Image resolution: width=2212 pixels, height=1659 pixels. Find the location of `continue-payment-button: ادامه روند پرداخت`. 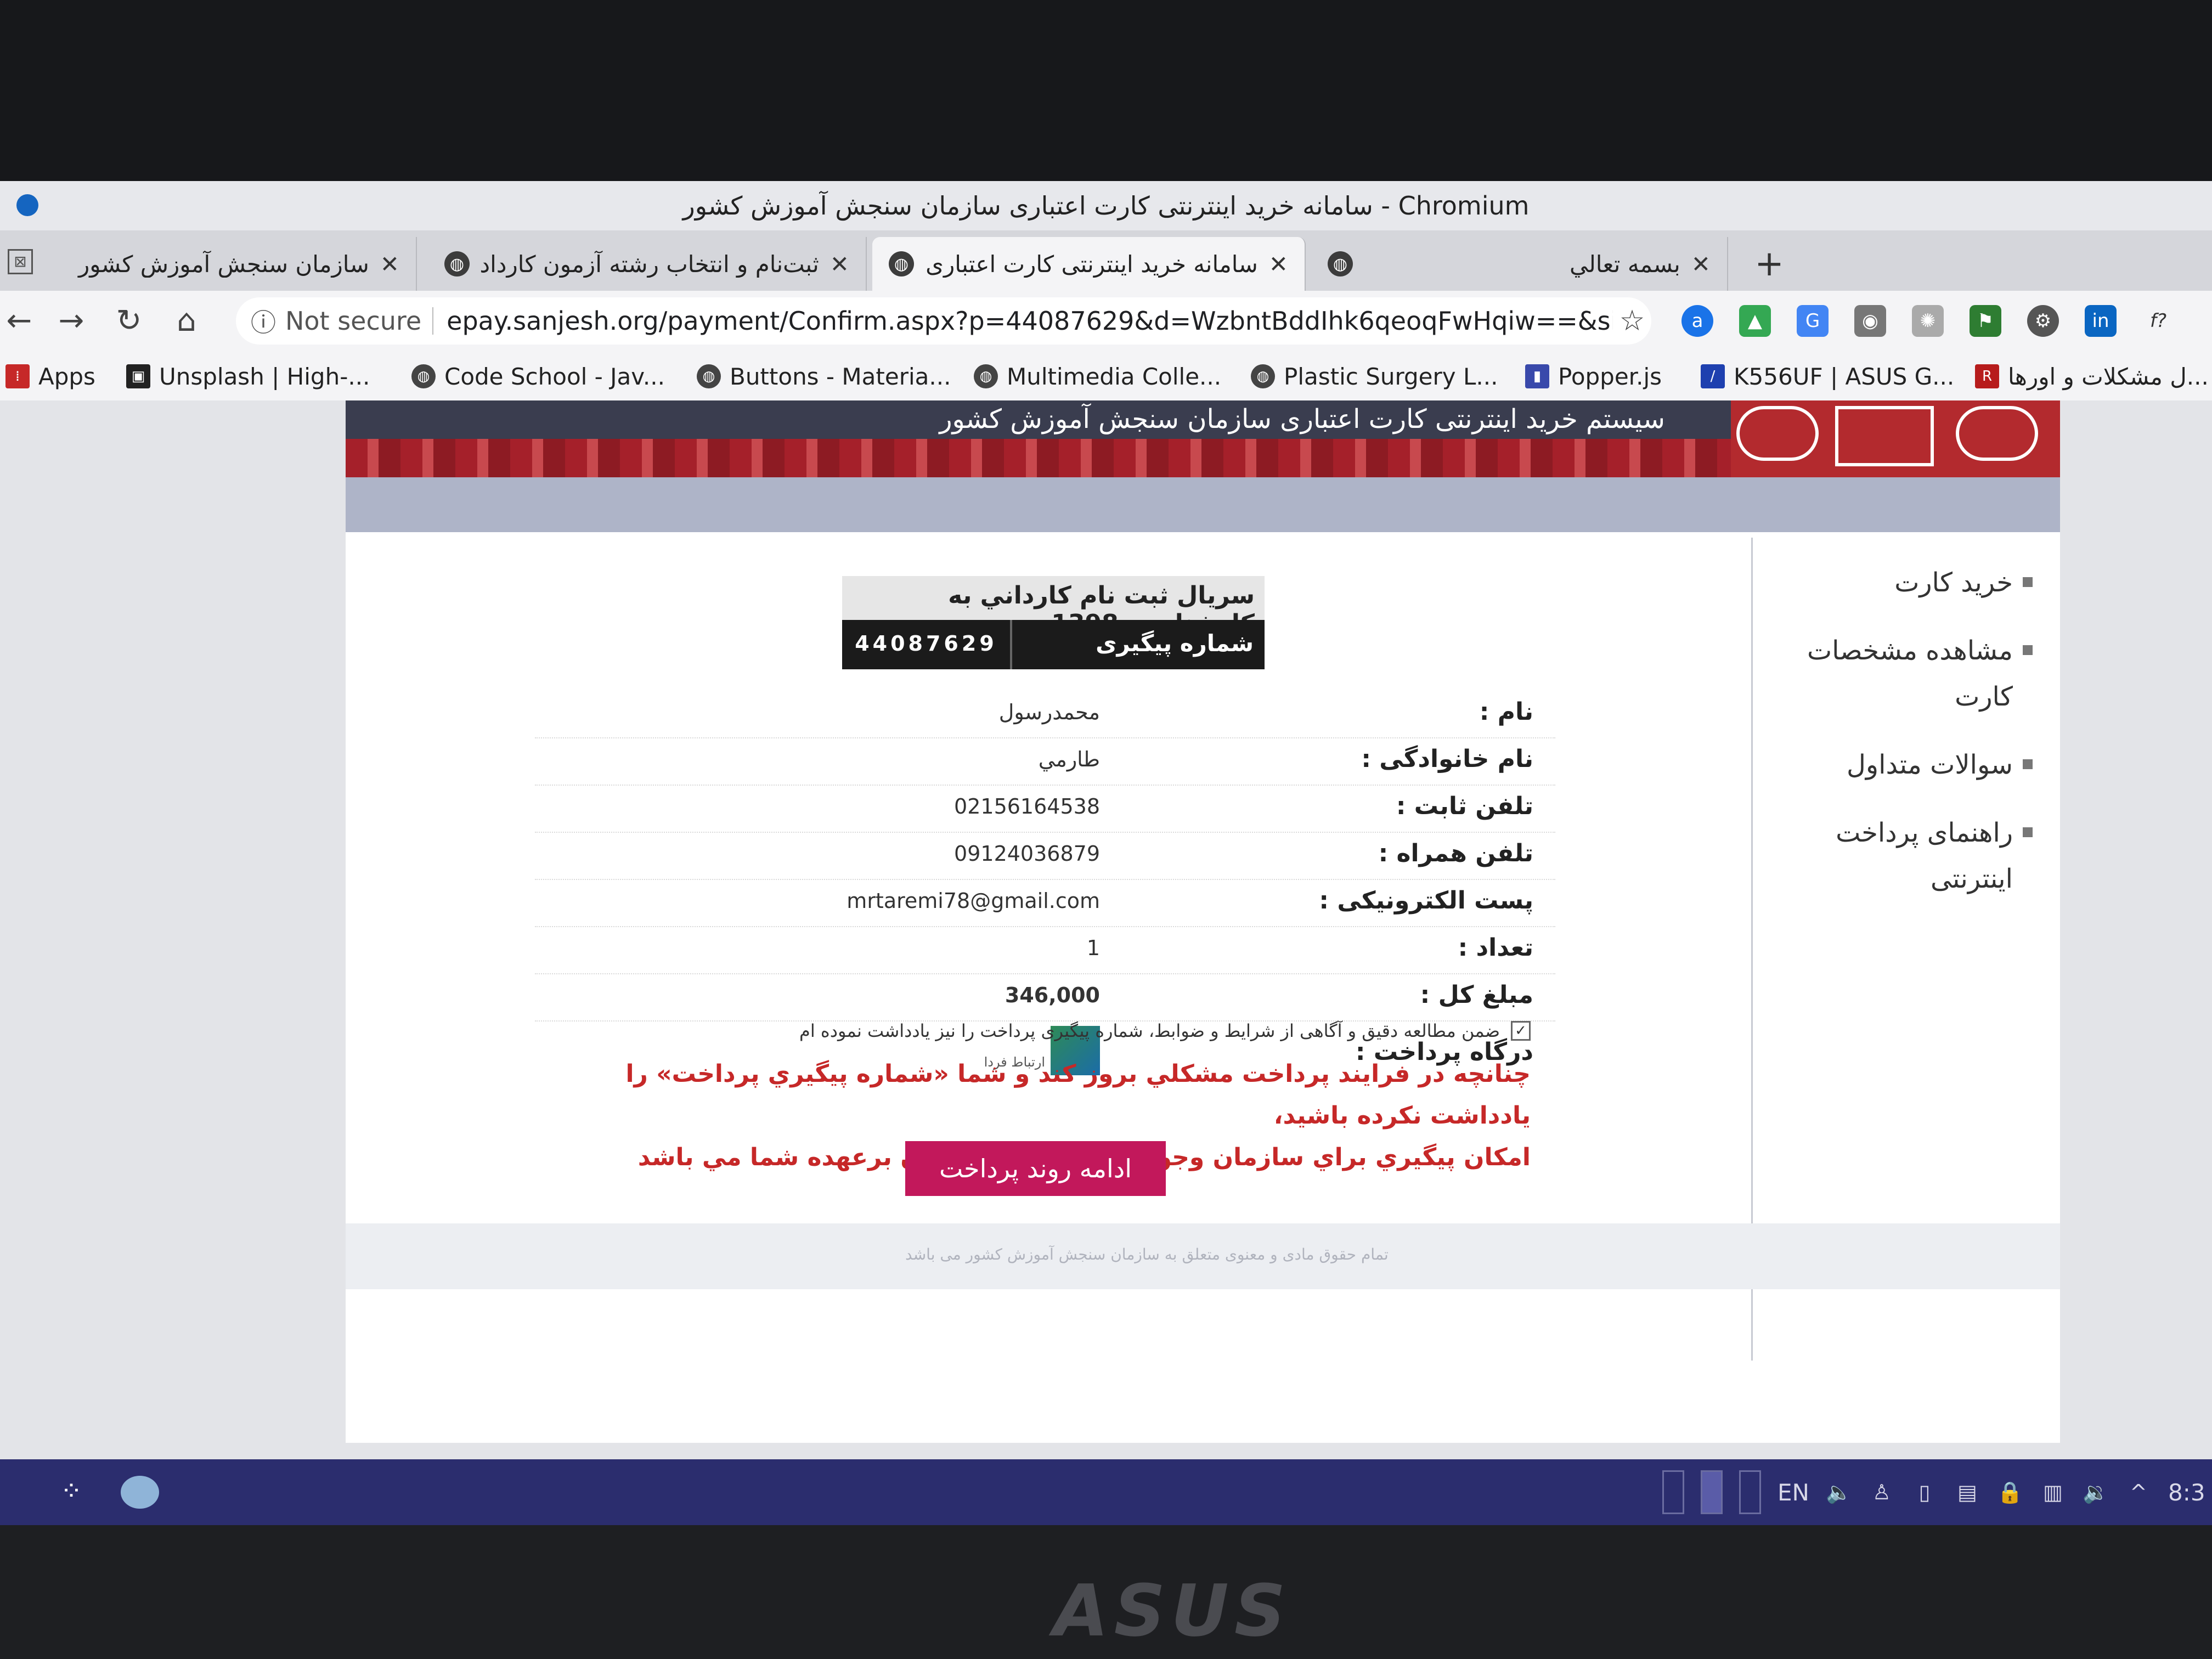

continue-payment-button: ادامه روند پرداخت is located at coordinates (1035, 1169).